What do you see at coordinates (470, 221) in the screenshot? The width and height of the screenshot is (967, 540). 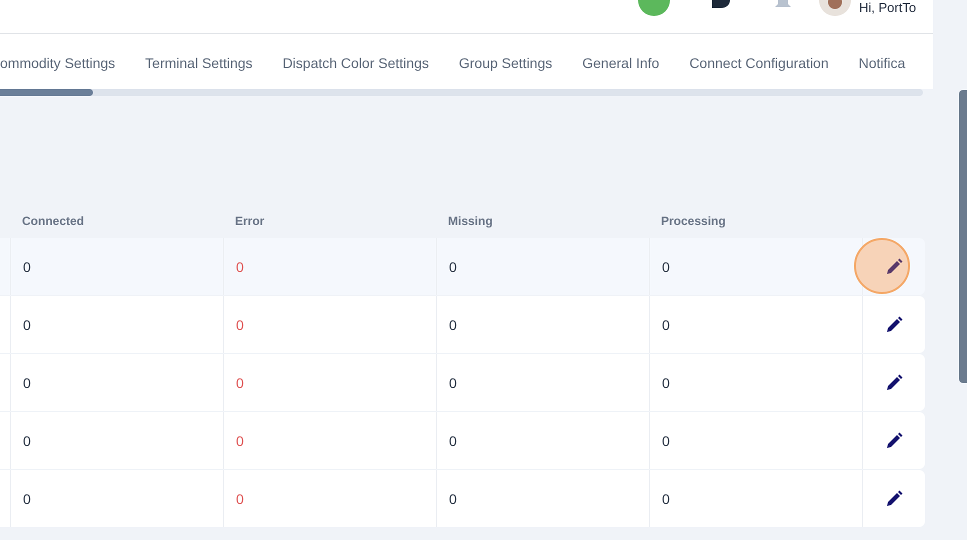 I see `column-header: Missing` at bounding box center [470, 221].